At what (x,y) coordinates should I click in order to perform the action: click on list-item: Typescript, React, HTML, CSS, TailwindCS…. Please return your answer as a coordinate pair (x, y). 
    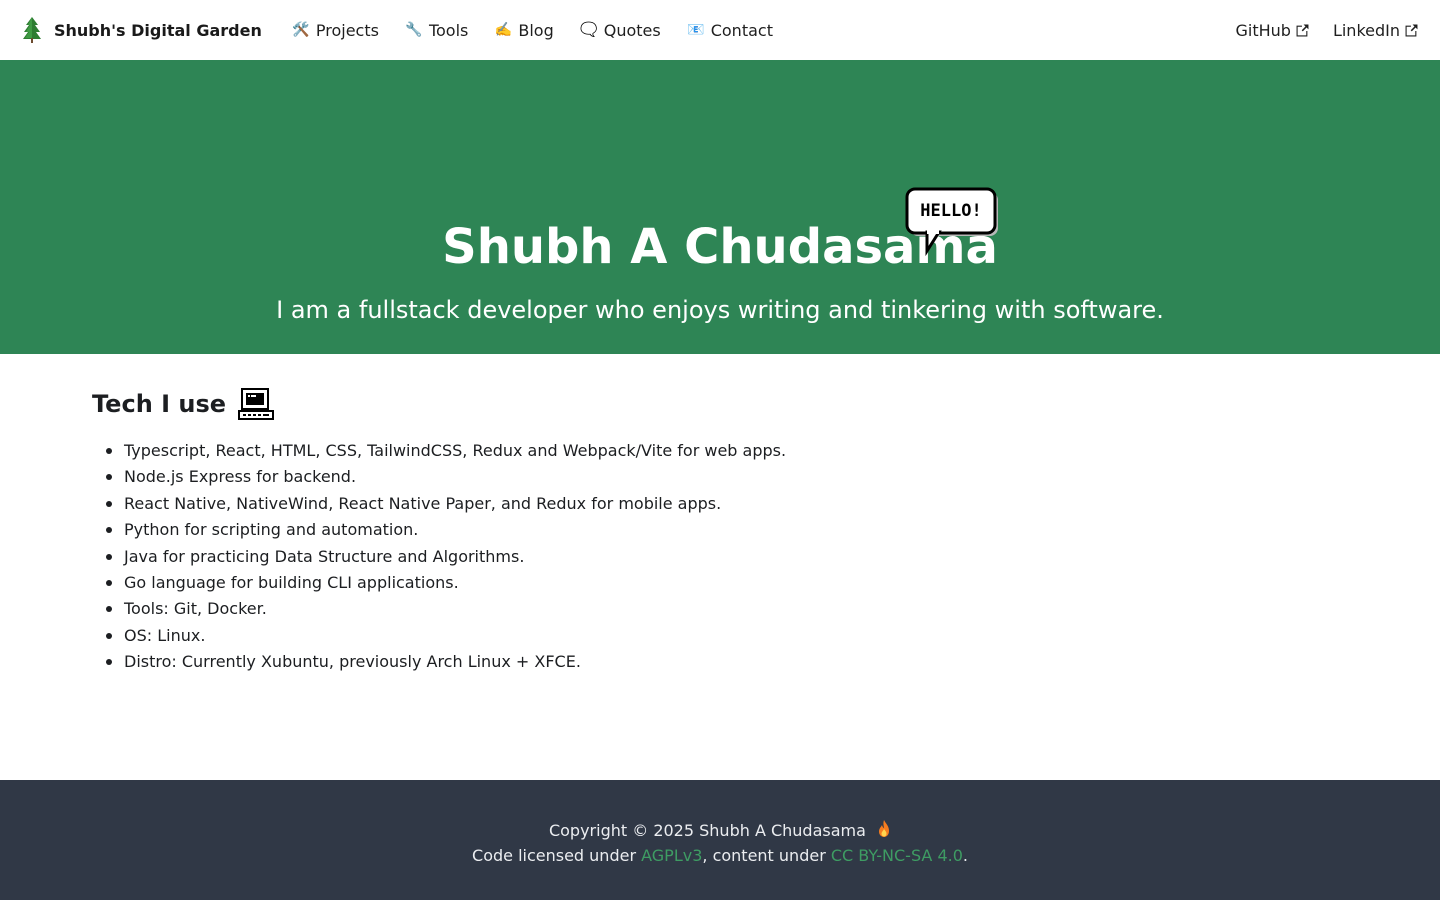
    Looking at the image, I should click on (727, 451).